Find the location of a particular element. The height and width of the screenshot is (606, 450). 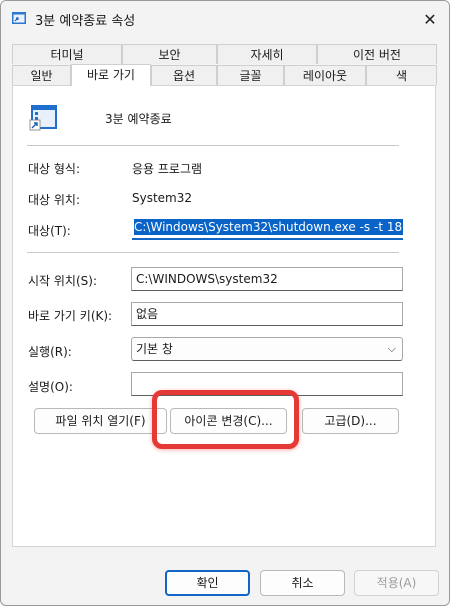

button-label: 취소 is located at coordinates (302, 583).